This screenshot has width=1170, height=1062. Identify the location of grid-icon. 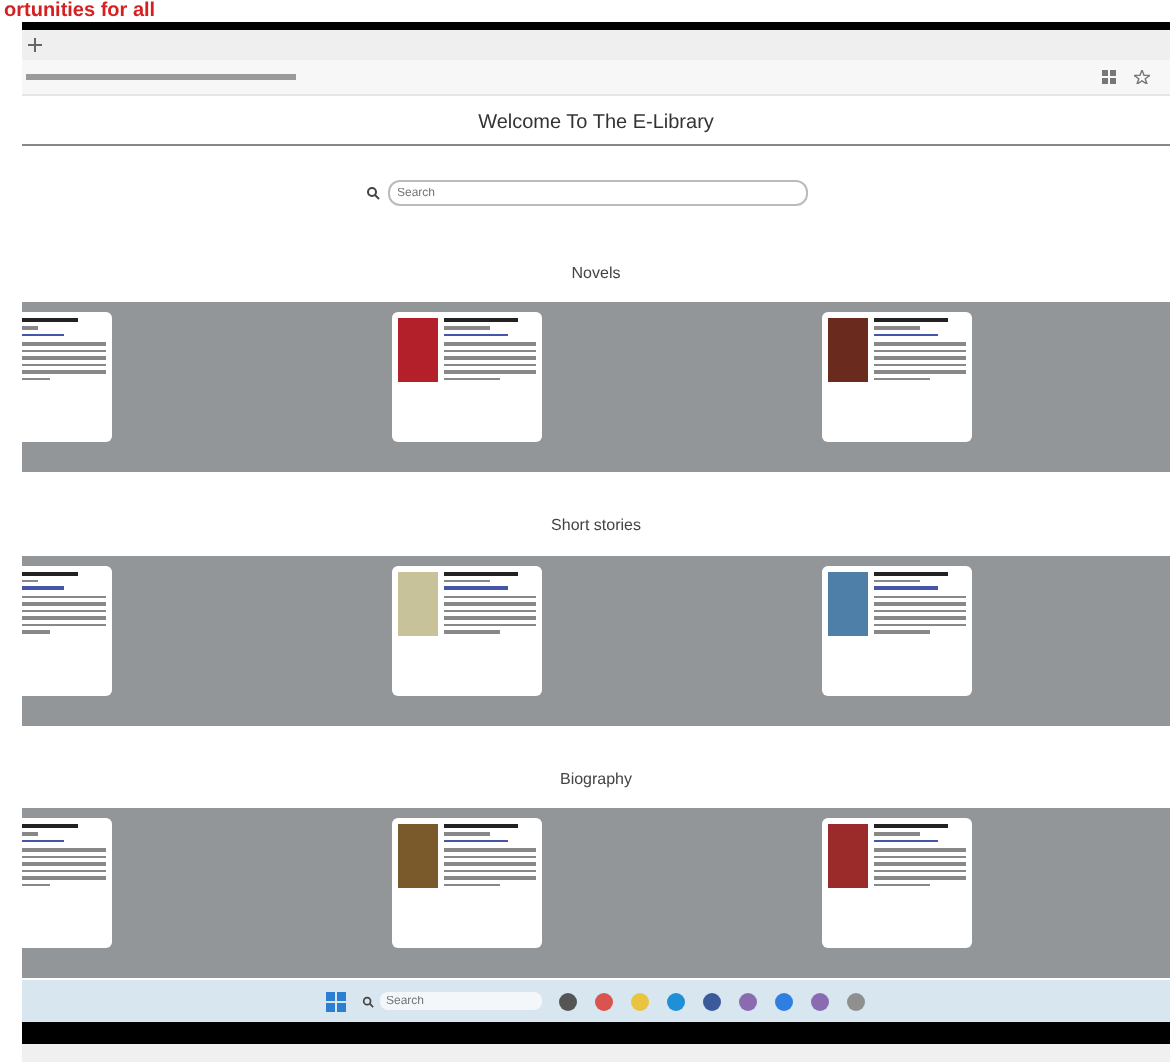
(1109, 77).